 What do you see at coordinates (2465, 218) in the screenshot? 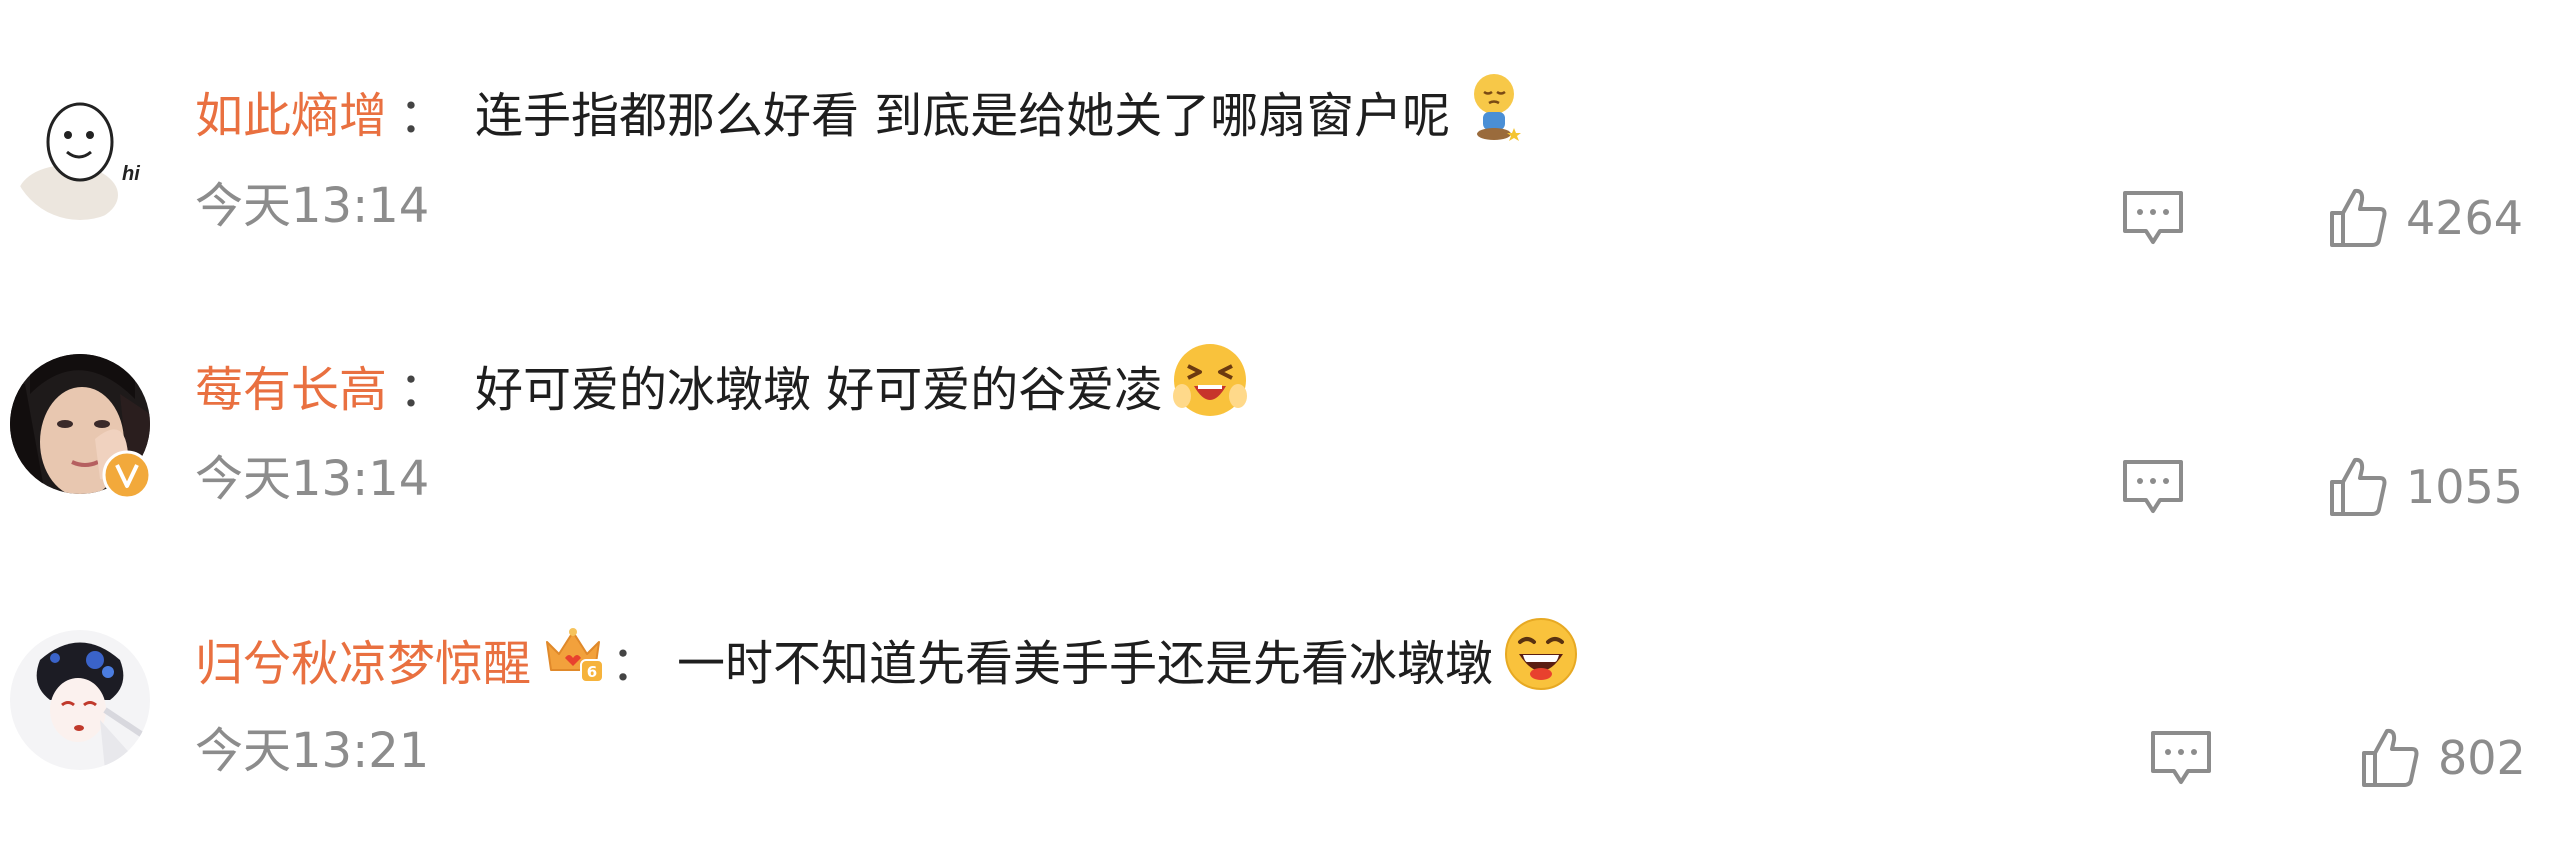
I see `like-count: 4264` at bounding box center [2465, 218].